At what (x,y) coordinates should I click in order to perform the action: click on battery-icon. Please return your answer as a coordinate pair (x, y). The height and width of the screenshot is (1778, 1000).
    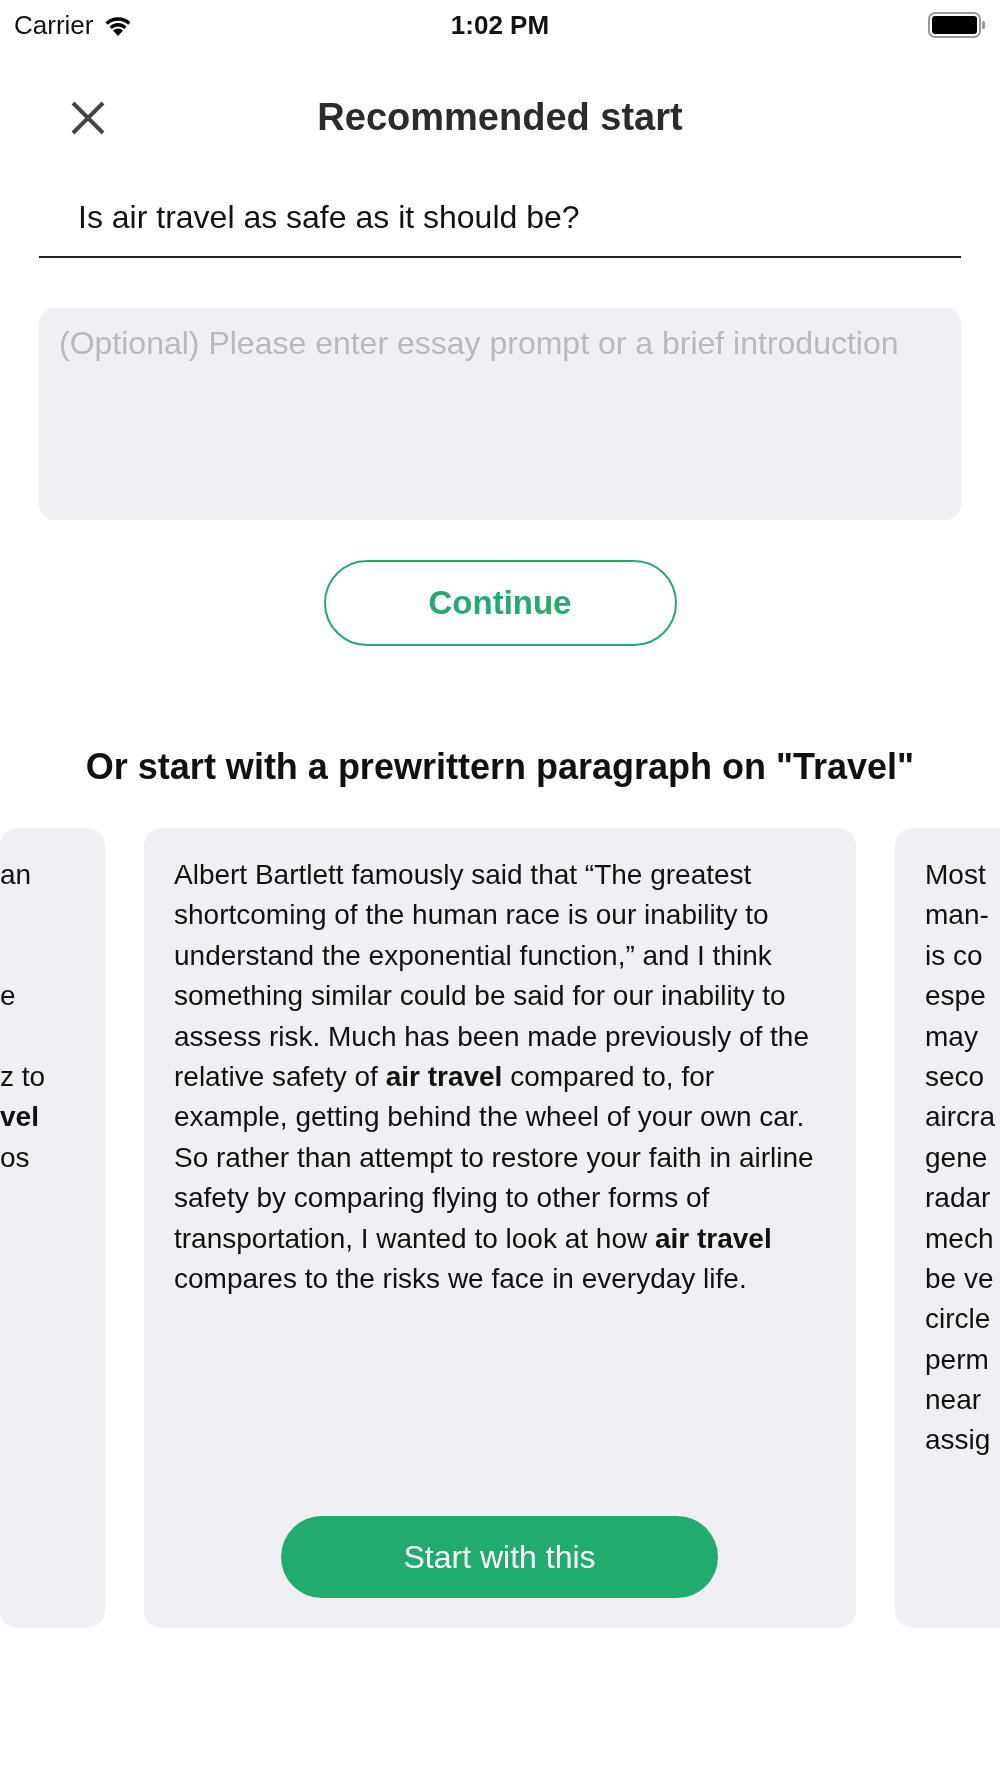
    Looking at the image, I should click on (957, 25).